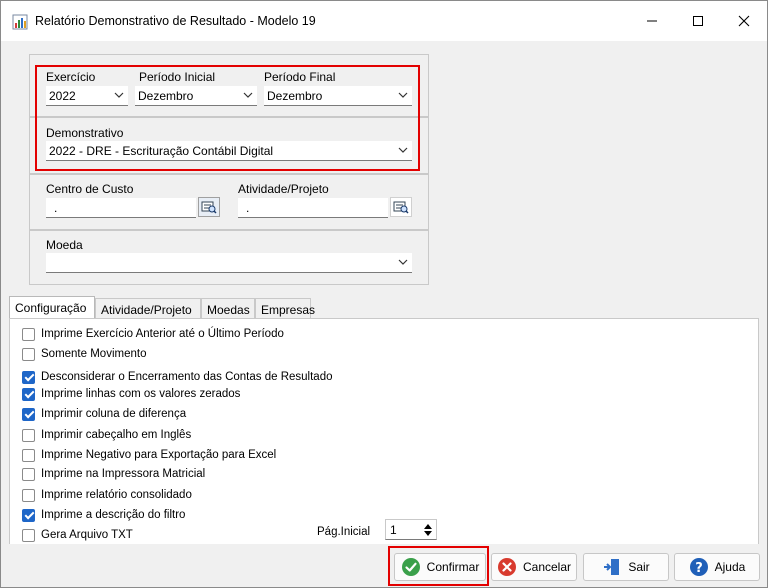  What do you see at coordinates (411, 529) in the screenshot?
I see `pagina-inicial-spinner: 1` at bounding box center [411, 529].